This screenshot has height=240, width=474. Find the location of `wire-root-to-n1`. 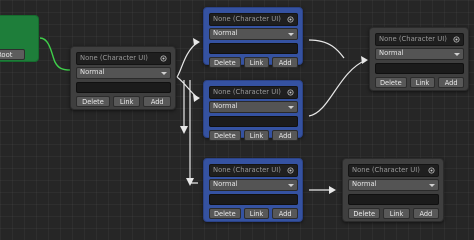

wire-root-to-n1 is located at coordinates (55, 54).